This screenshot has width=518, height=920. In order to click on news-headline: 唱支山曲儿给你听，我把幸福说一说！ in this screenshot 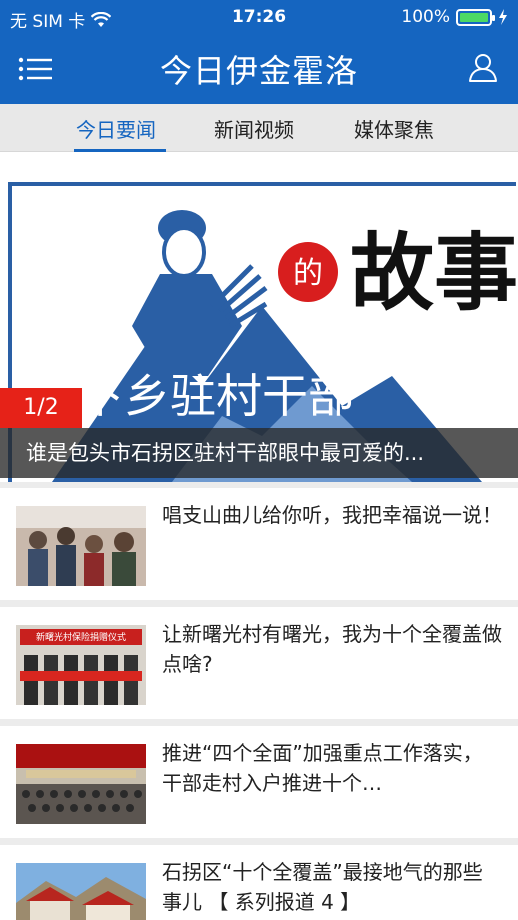, I will do `click(332, 515)`.